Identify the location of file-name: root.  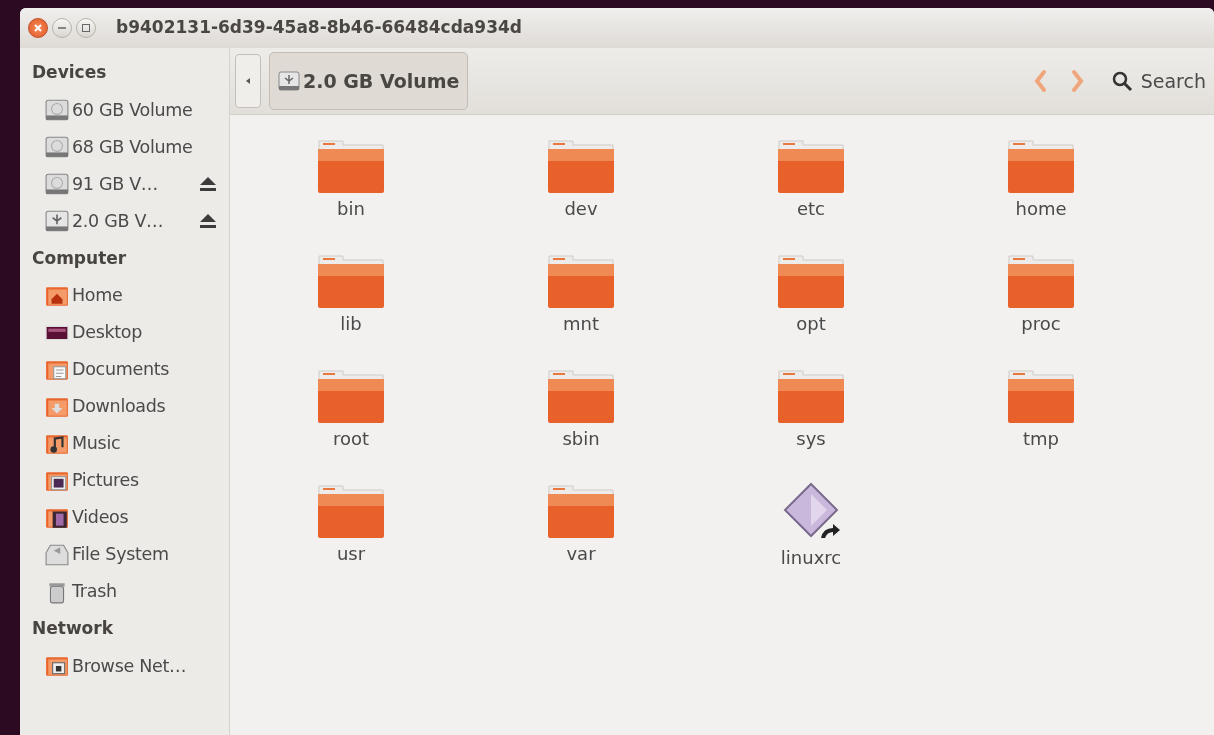
(351, 438).